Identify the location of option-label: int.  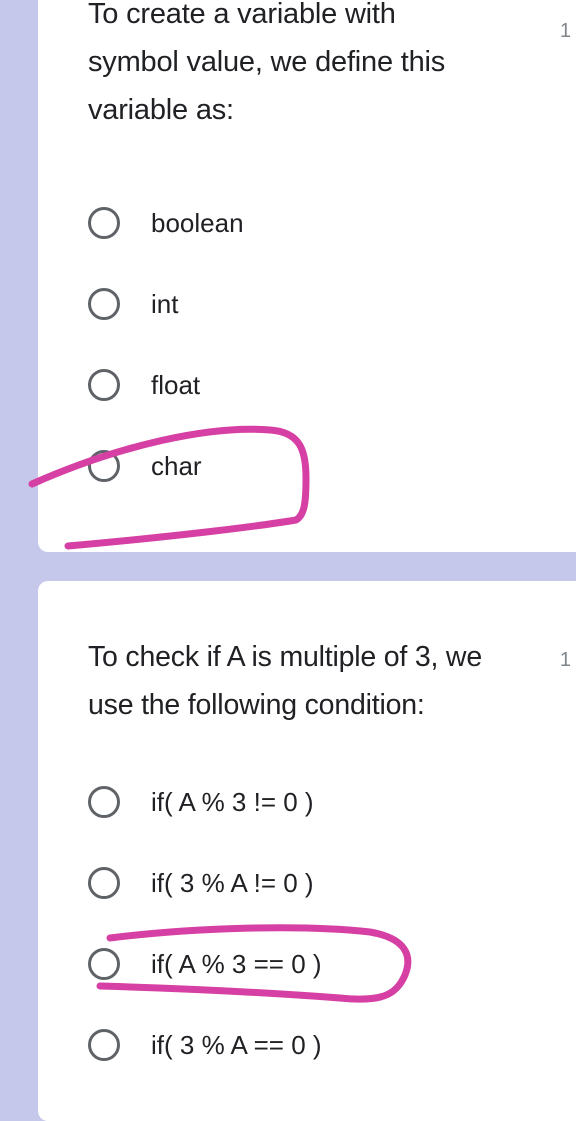
(165, 303).